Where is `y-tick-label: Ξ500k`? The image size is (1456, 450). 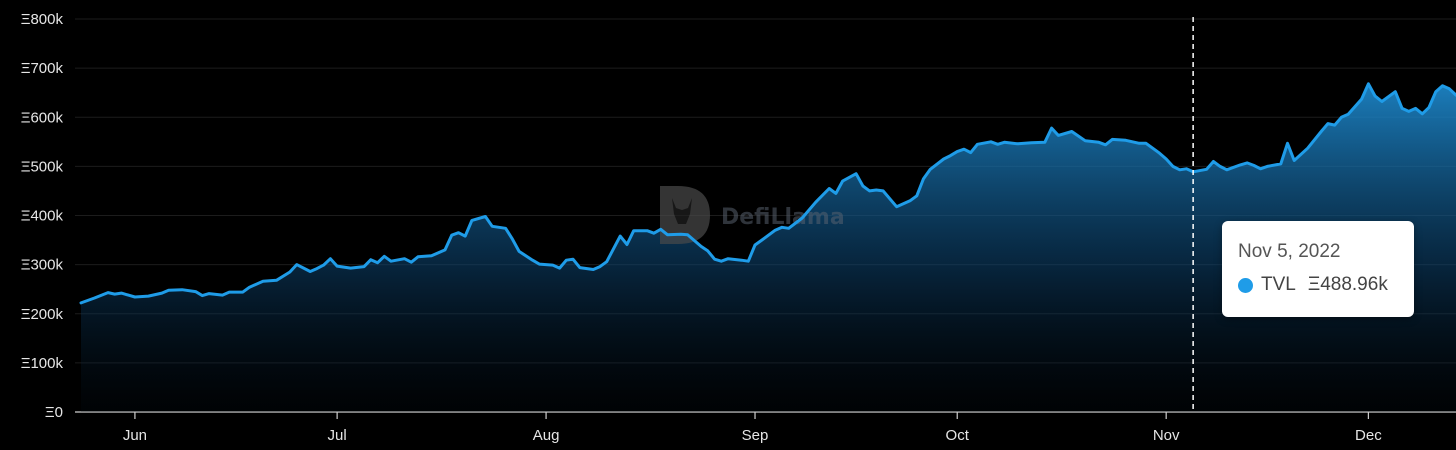 y-tick-label: Ξ500k is located at coordinates (42, 166).